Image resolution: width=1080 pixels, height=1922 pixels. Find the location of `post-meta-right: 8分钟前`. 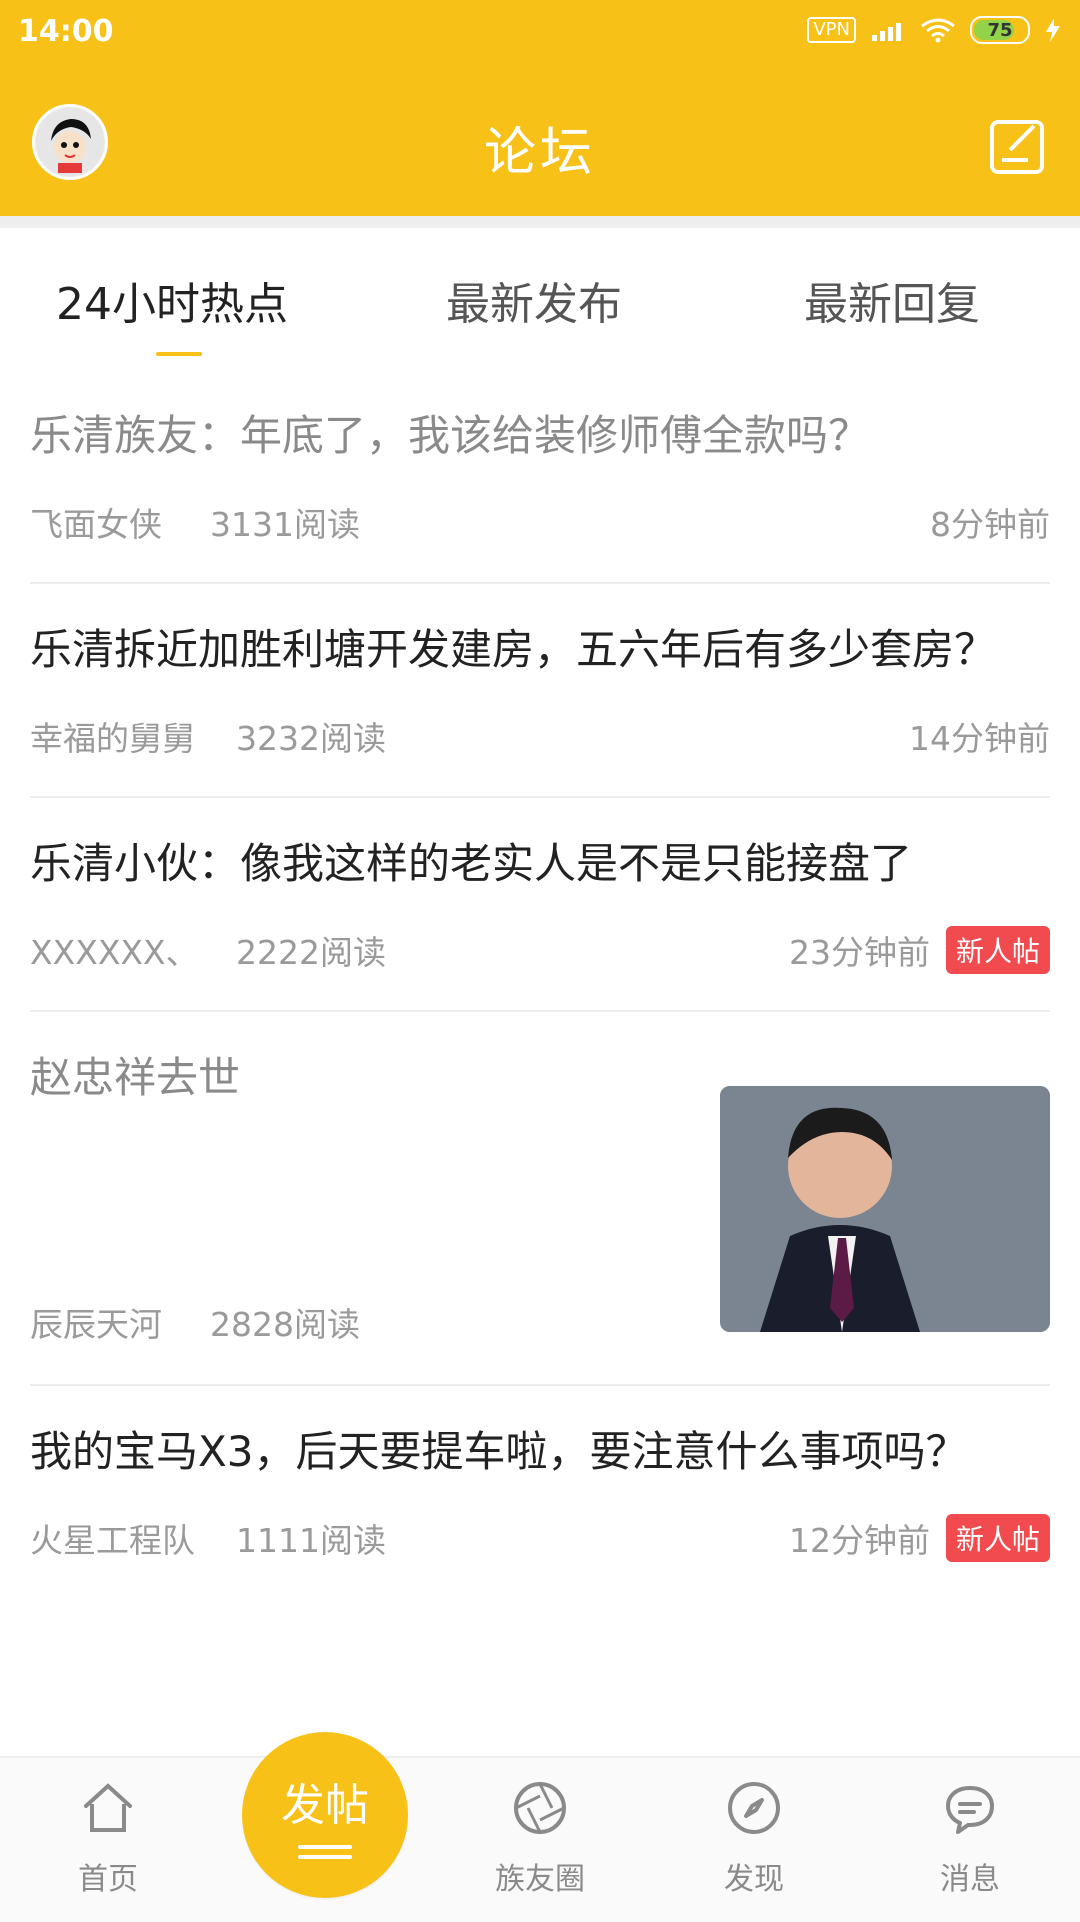

post-meta-right: 8分钟前 is located at coordinates (990, 522).